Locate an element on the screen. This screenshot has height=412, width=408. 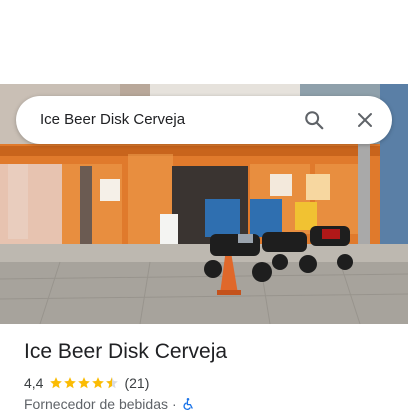
category-row: Fornecedor de bebidas · is located at coordinates (109, 404).